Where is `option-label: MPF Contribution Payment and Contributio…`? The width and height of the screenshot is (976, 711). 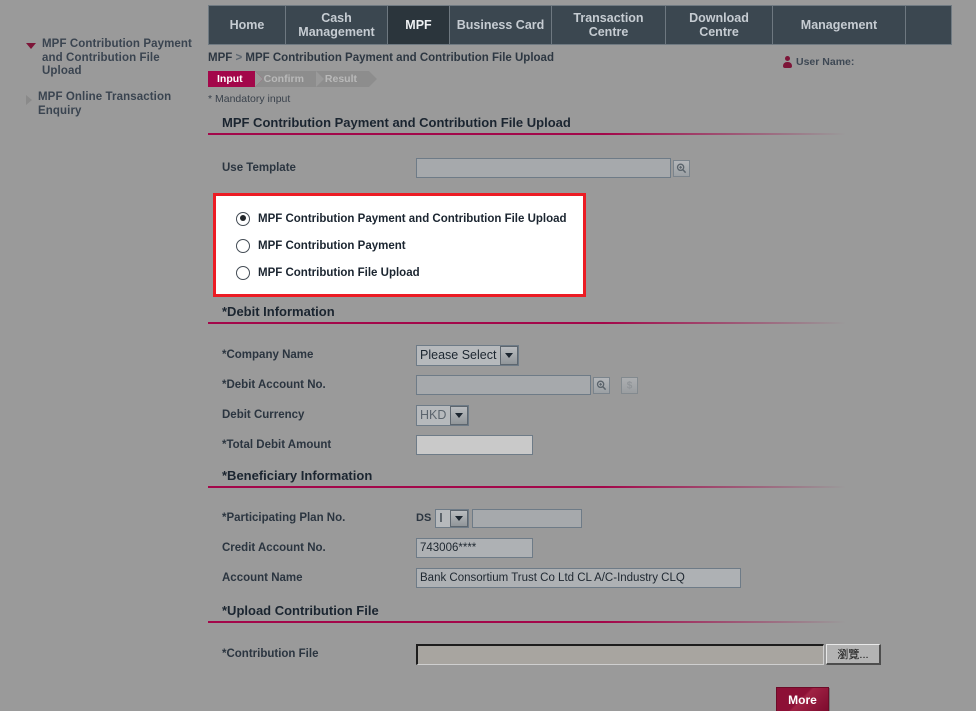 option-label: MPF Contribution Payment and Contributio… is located at coordinates (412, 218).